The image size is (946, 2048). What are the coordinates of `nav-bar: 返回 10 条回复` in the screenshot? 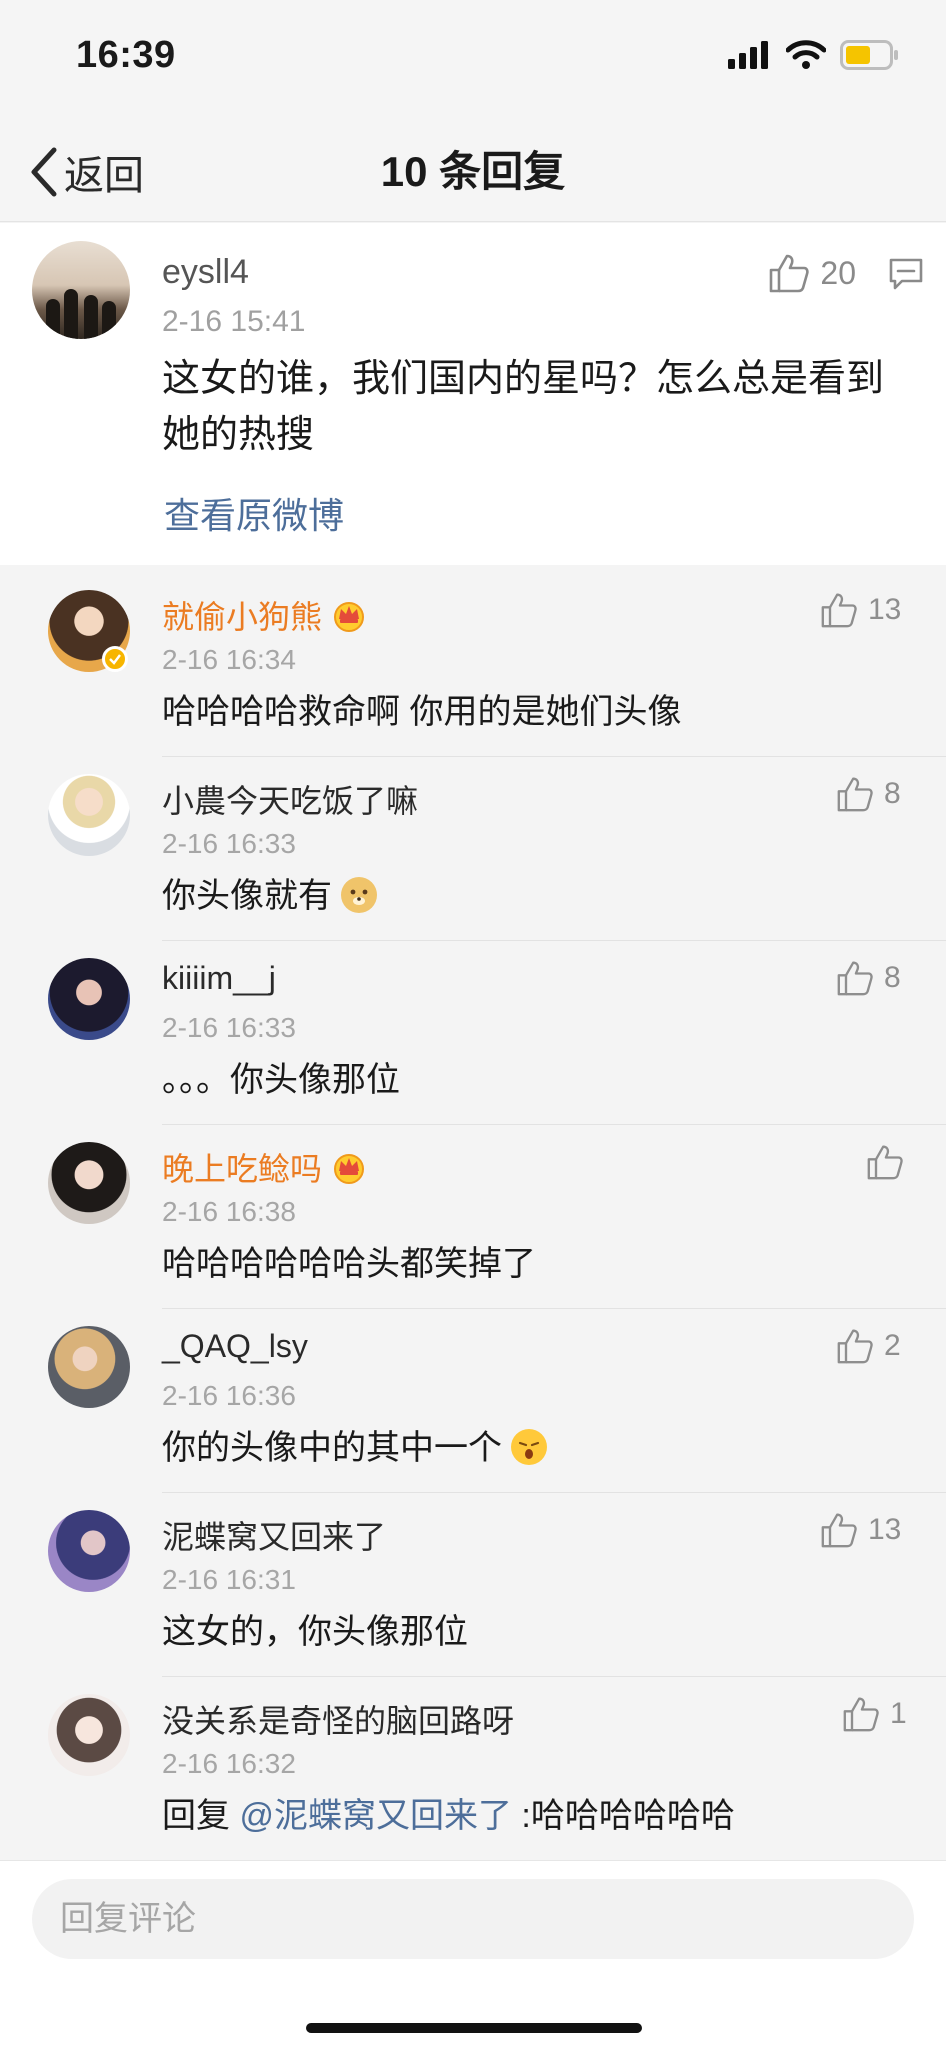 It's located at (473, 172).